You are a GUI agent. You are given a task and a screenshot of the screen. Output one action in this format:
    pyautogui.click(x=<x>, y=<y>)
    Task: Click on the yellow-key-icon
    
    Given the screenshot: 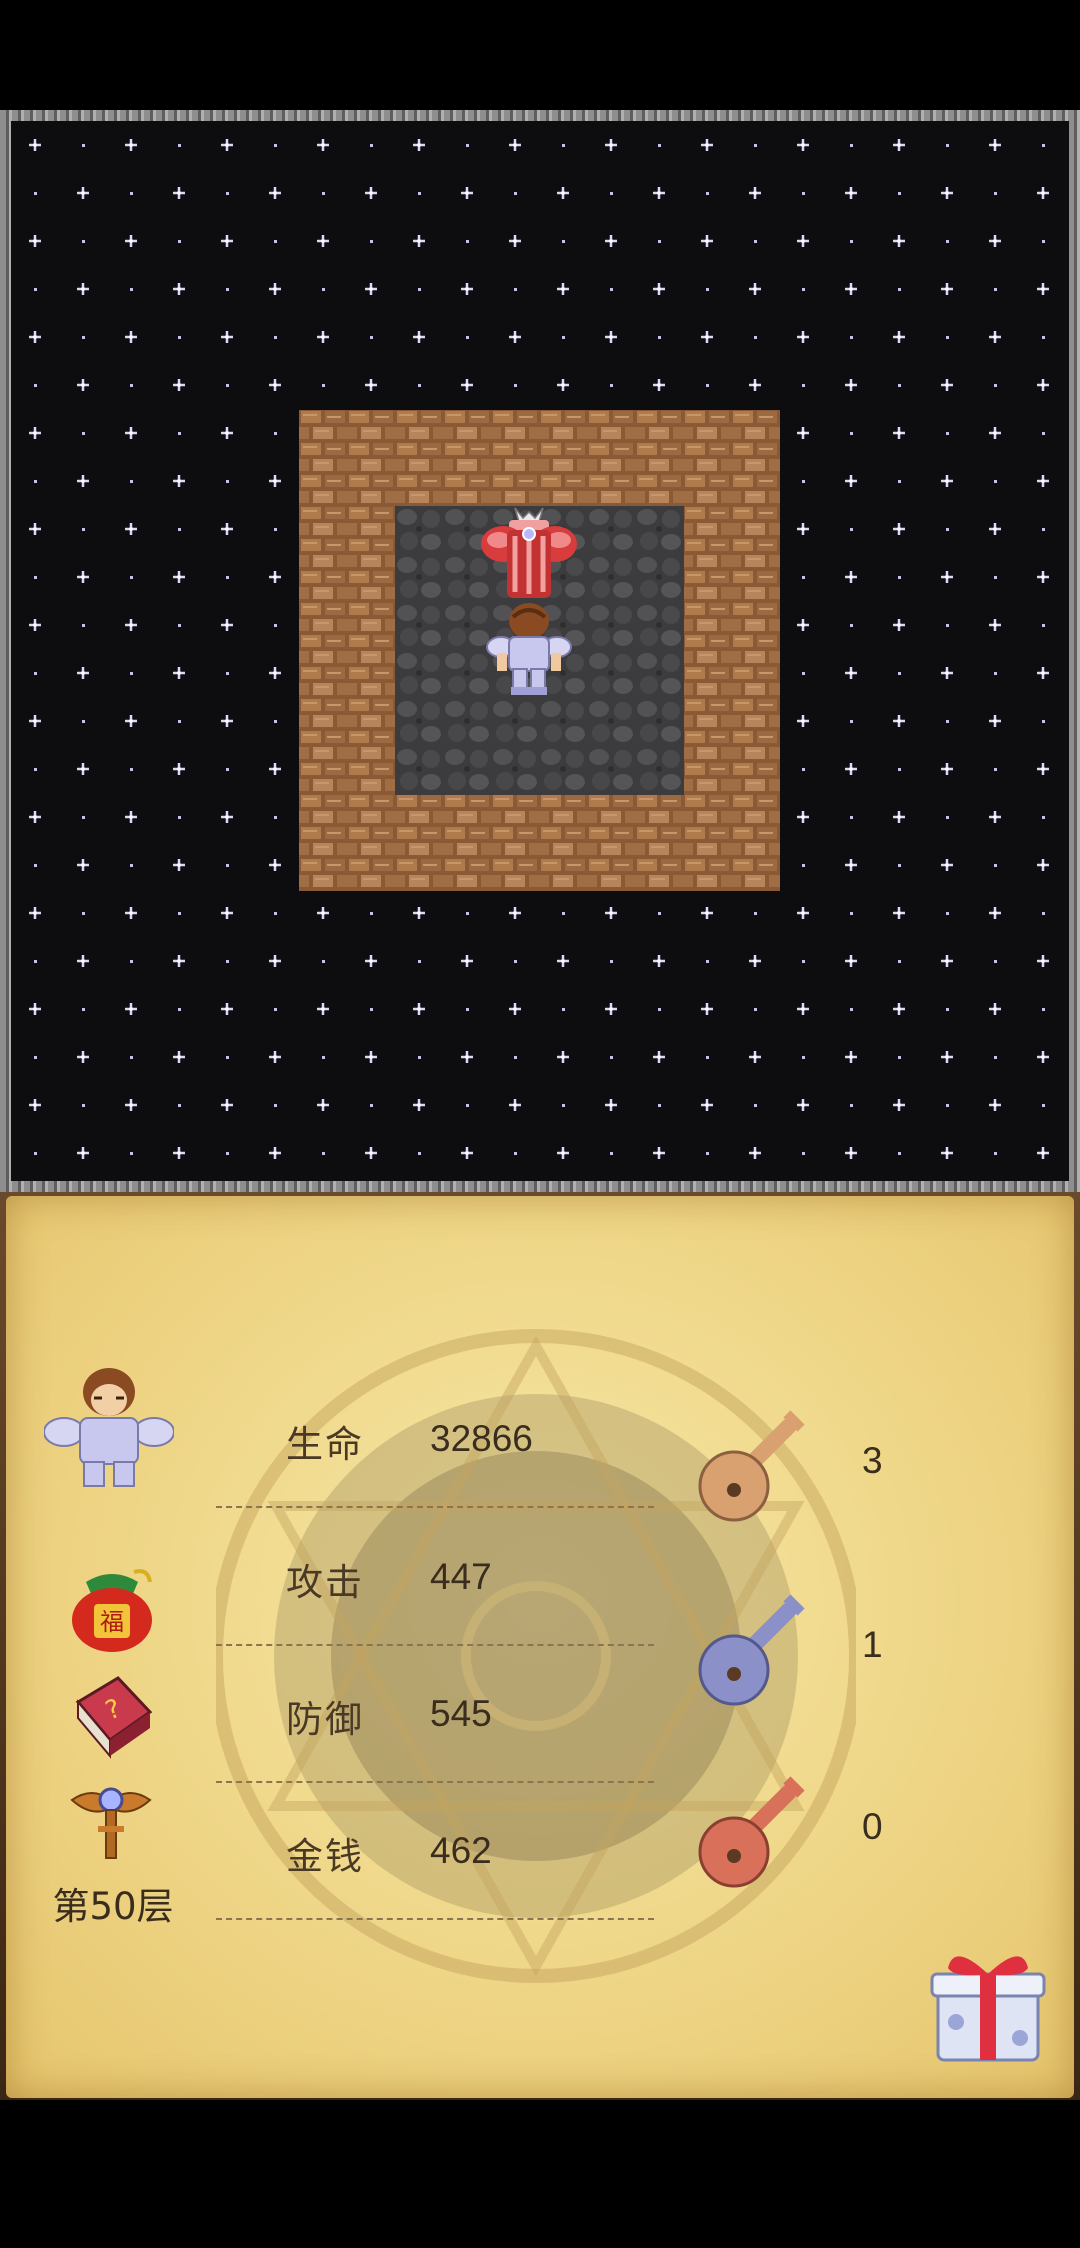 What is the action you would take?
    pyautogui.click(x=751, y=1466)
    